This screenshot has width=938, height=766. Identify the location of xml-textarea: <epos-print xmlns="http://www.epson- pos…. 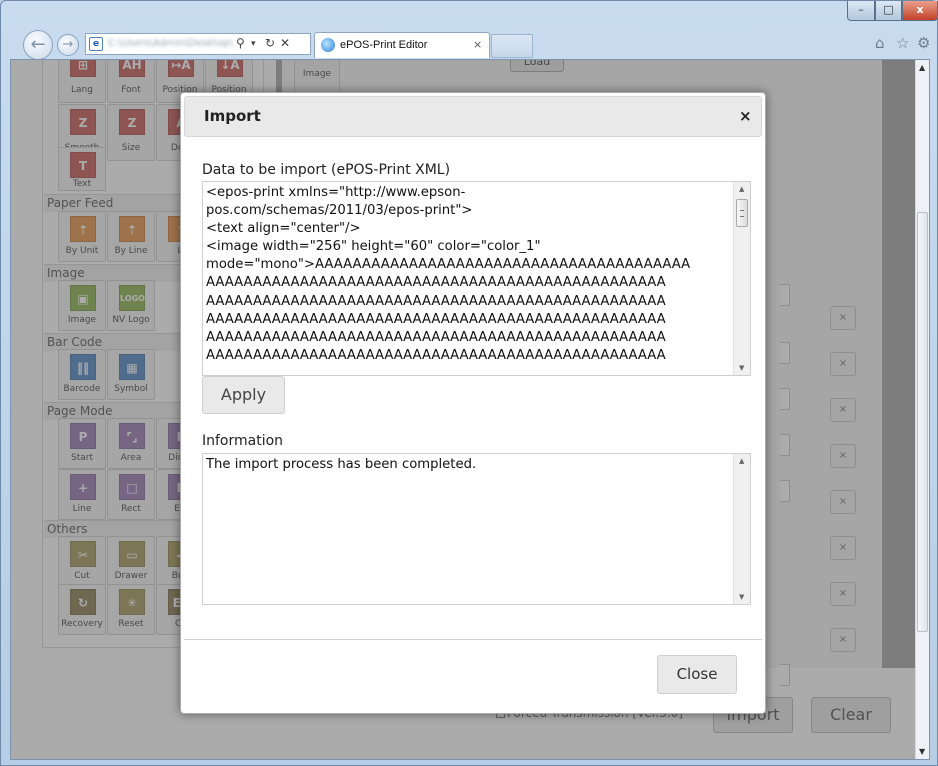
(476, 278).